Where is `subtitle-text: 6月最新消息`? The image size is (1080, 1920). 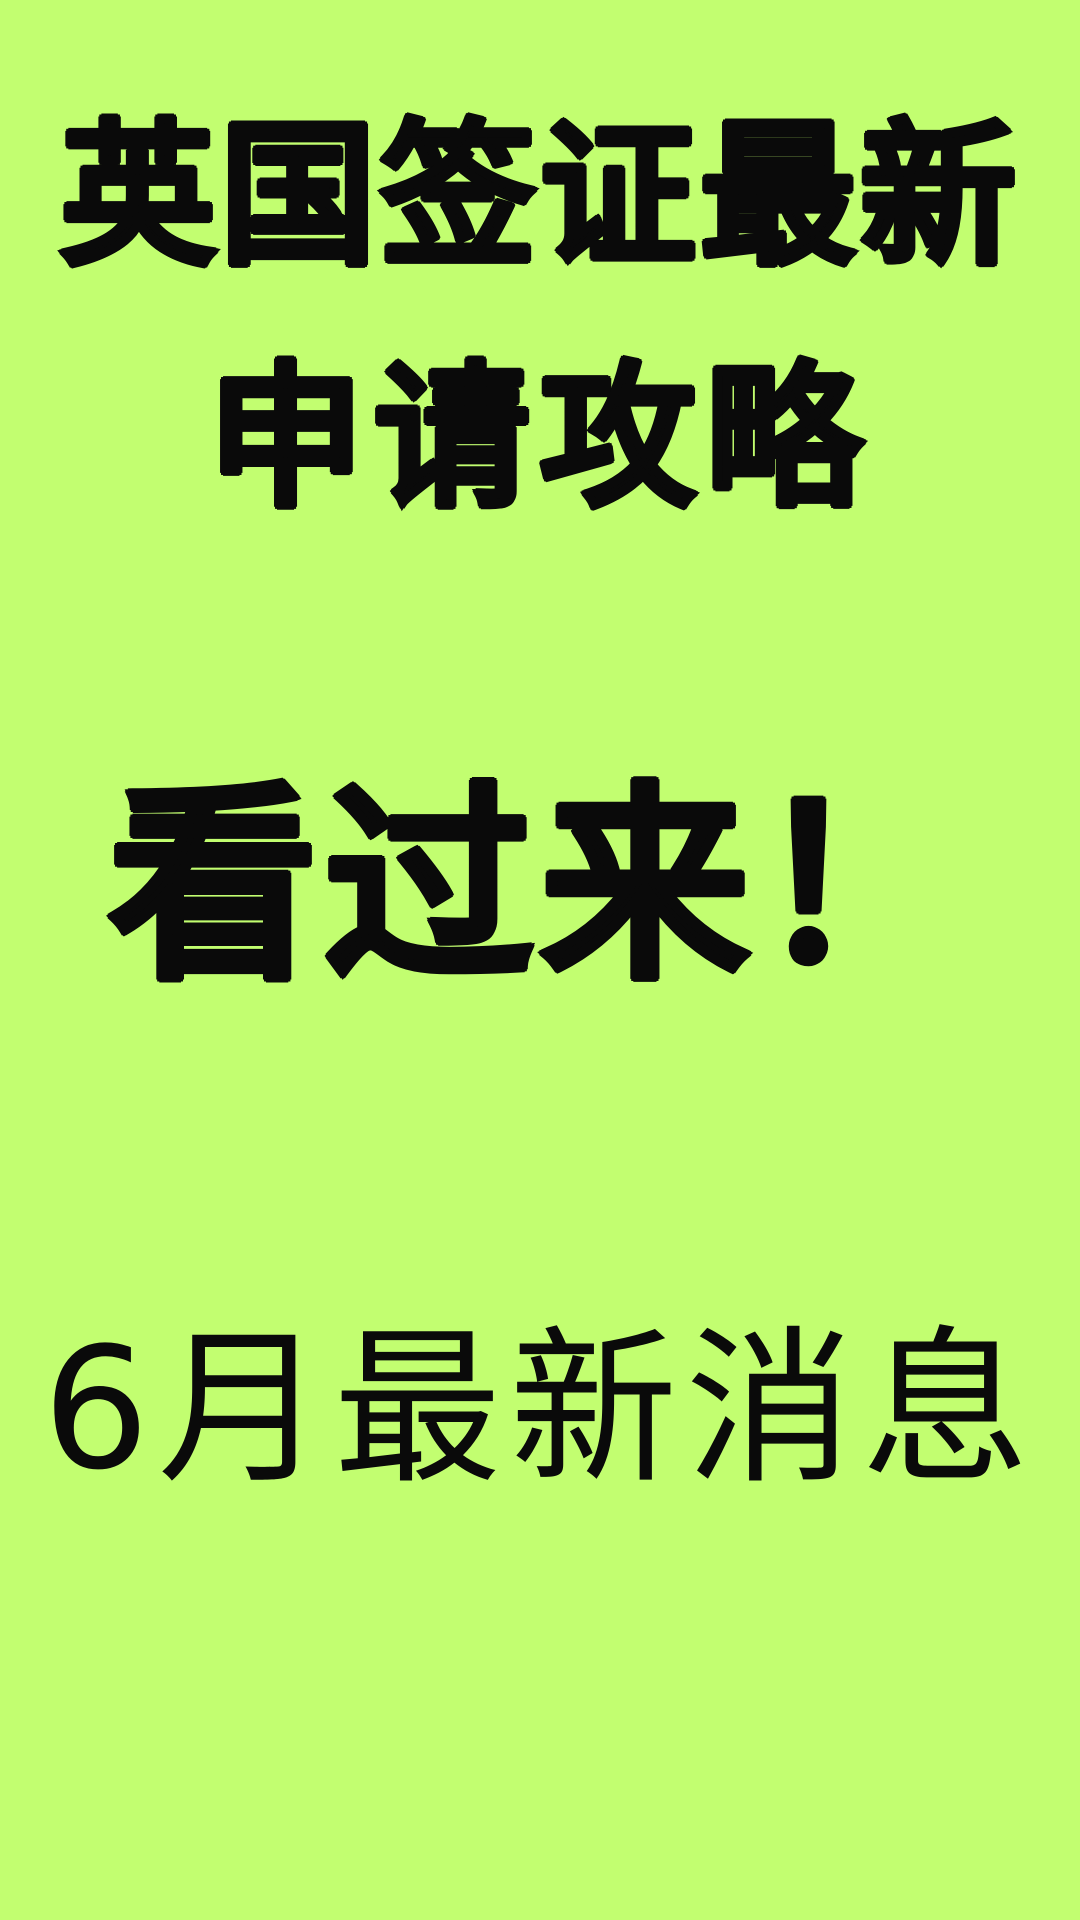 subtitle-text: 6月最新消息 is located at coordinates (540, 1409).